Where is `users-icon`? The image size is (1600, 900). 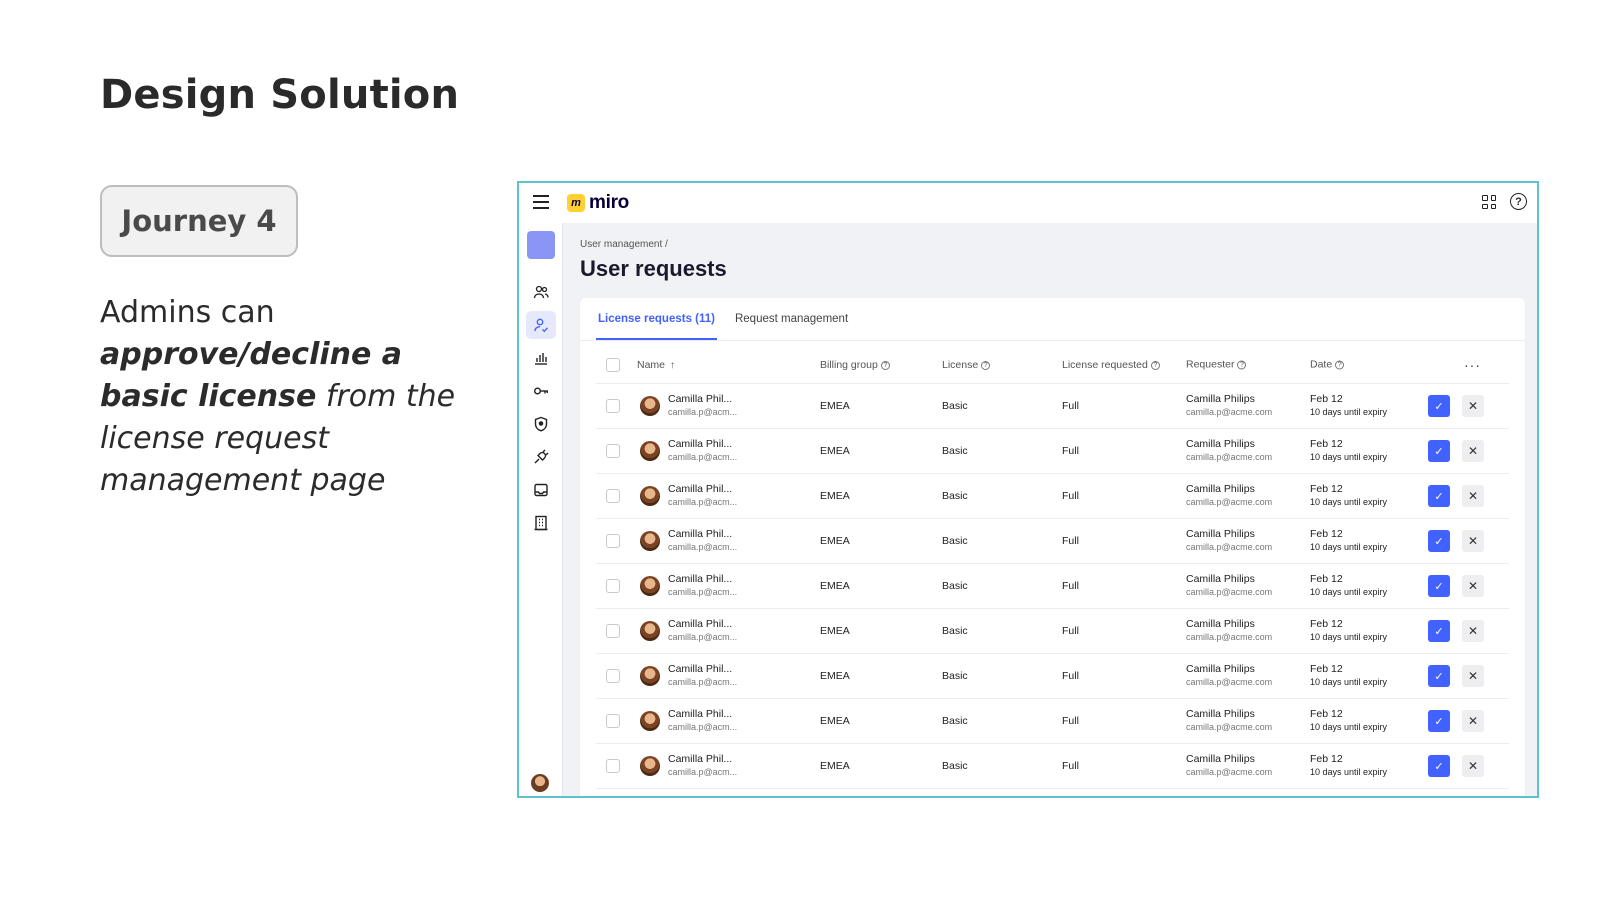 users-icon is located at coordinates (541, 292).